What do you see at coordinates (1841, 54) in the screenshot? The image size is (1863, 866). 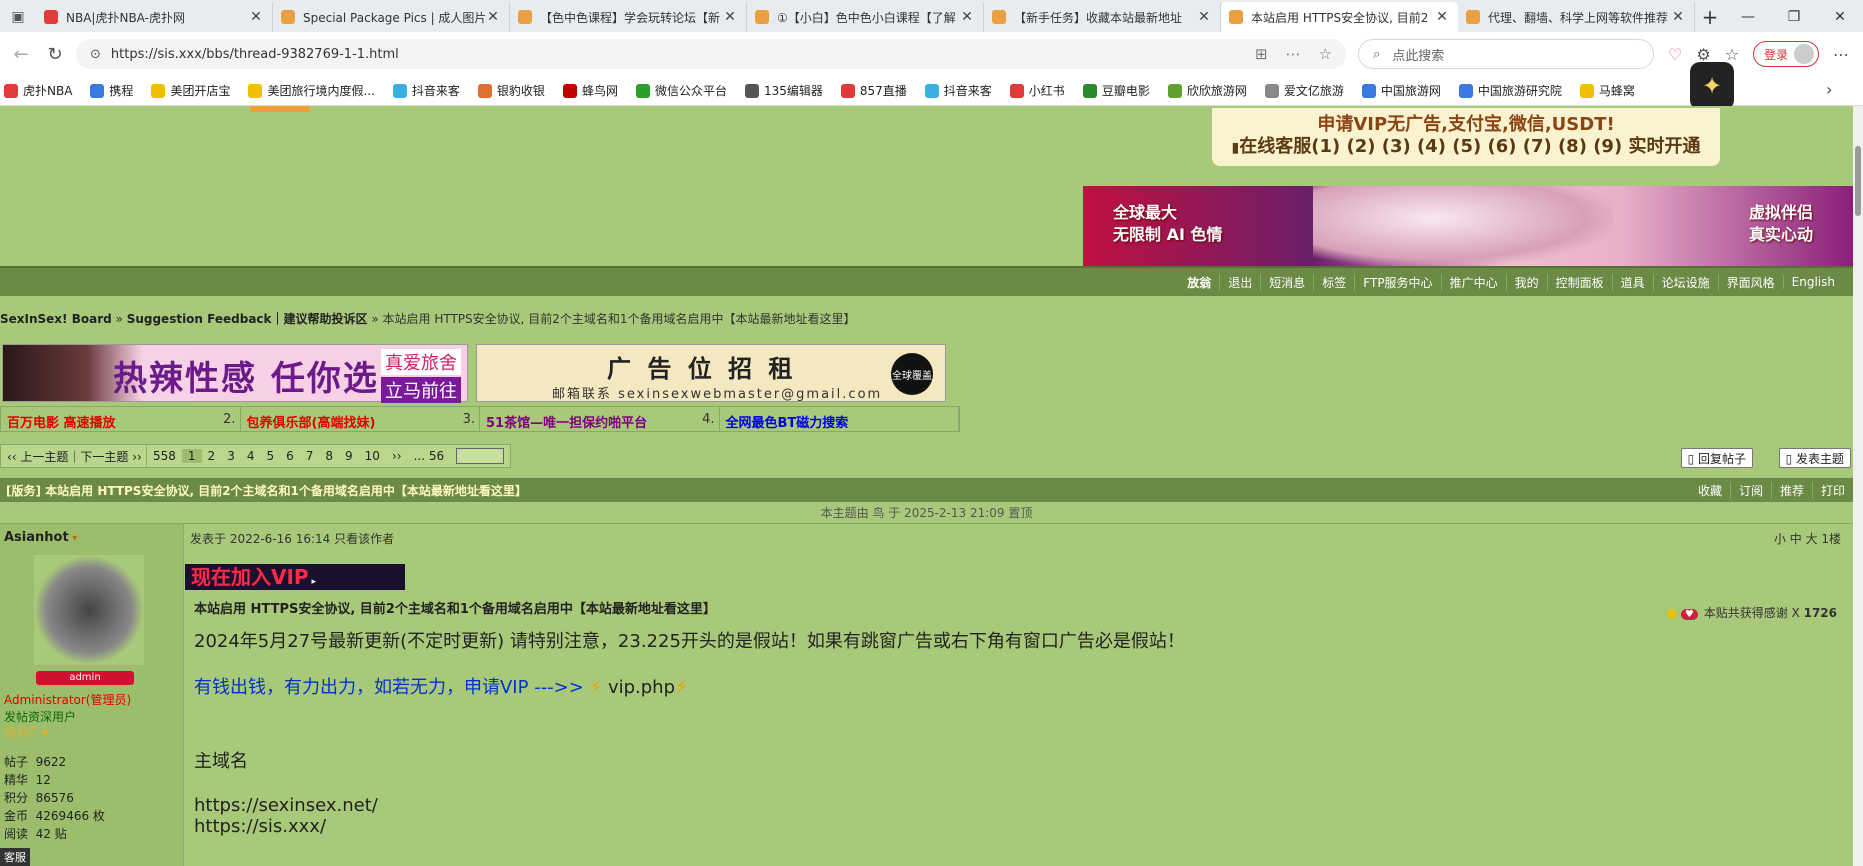 I see `more-menu-icon: ⋯` at bounding box center [1841, 54].